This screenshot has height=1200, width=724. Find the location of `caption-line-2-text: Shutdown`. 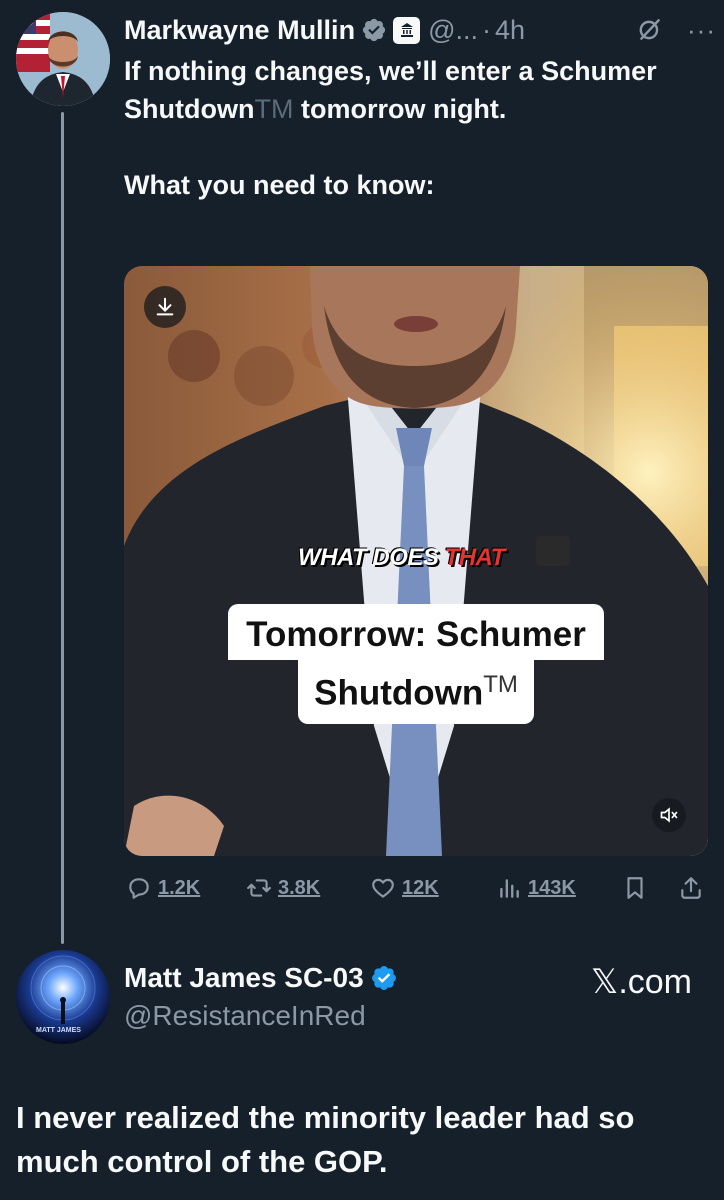

caption-line-2-text: Shutdown is located at coordinates (399, 693).